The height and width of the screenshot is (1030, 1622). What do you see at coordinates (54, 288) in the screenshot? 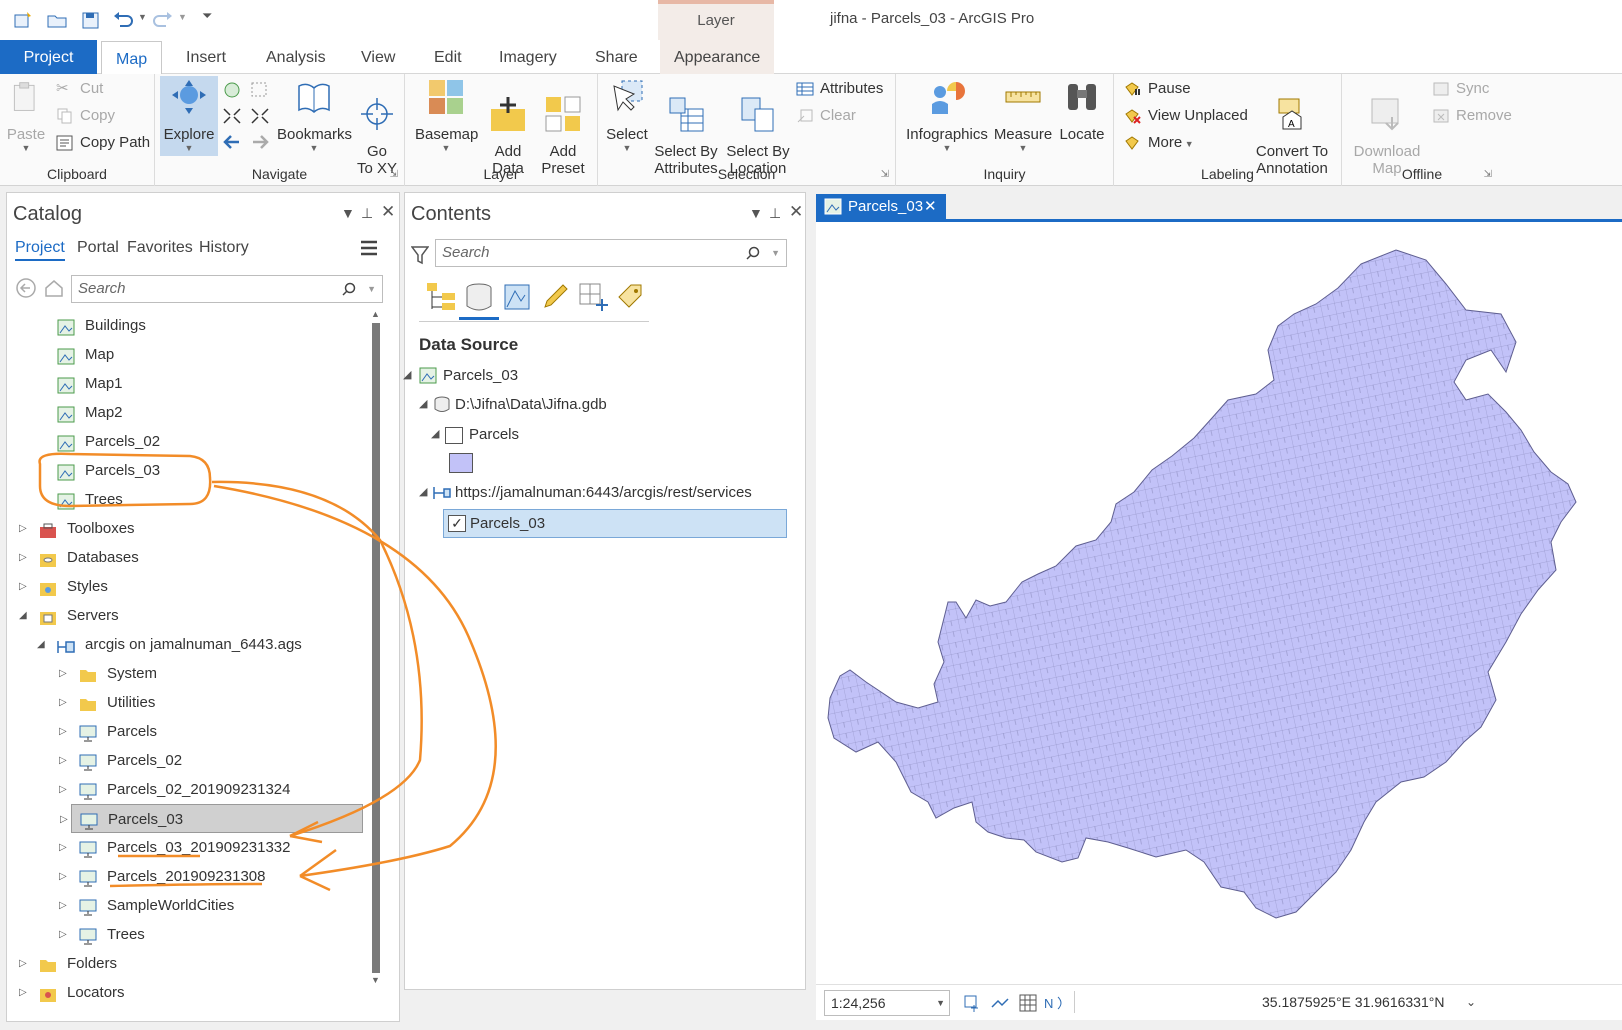
I see `home-icon` at bounding box center [54, 288].